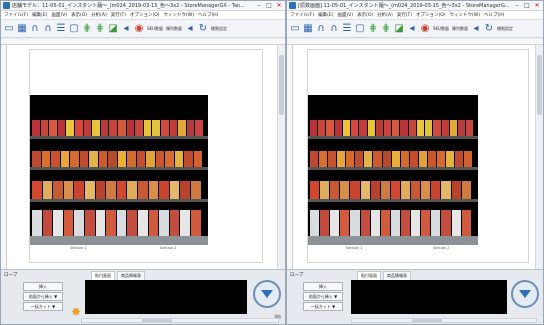 The image size is (544, 325). Describe the element at coordinates (527, 5) in the screenshot. I see `maximize-button: □` at that location.